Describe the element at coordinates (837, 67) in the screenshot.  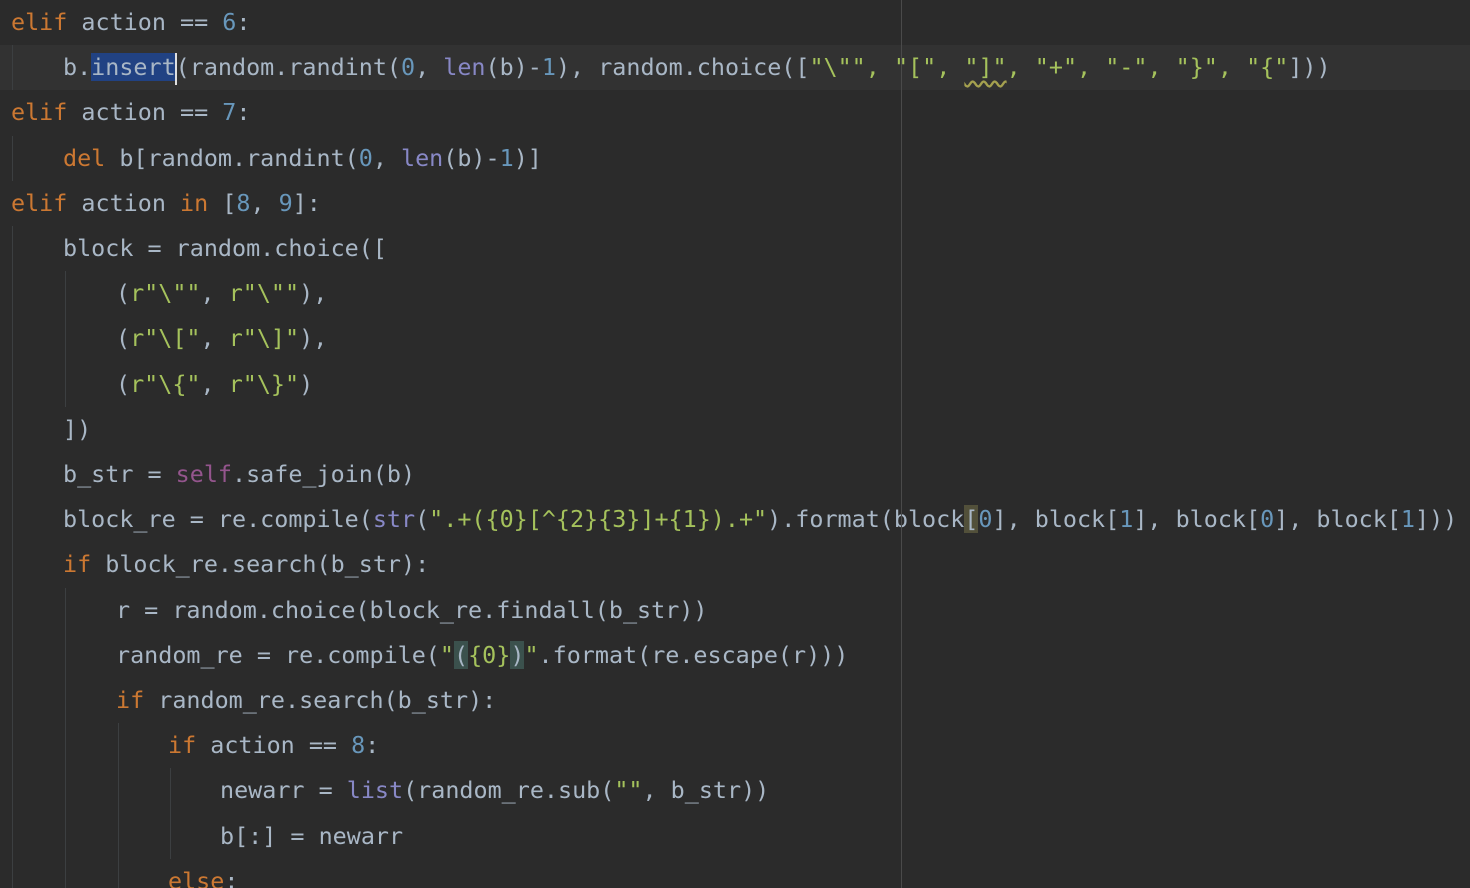
I see `code-token: "\""` at that location.